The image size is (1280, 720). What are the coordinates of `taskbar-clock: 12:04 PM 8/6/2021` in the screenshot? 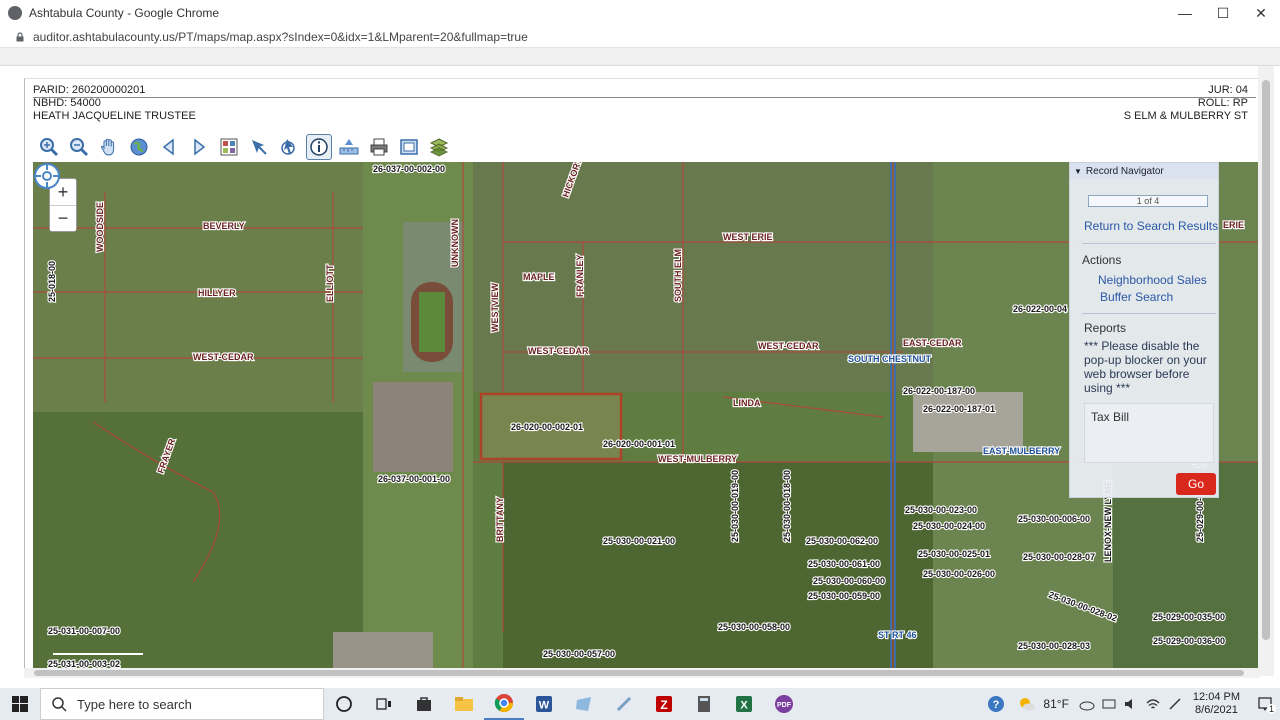 It's located at (1216, 704).